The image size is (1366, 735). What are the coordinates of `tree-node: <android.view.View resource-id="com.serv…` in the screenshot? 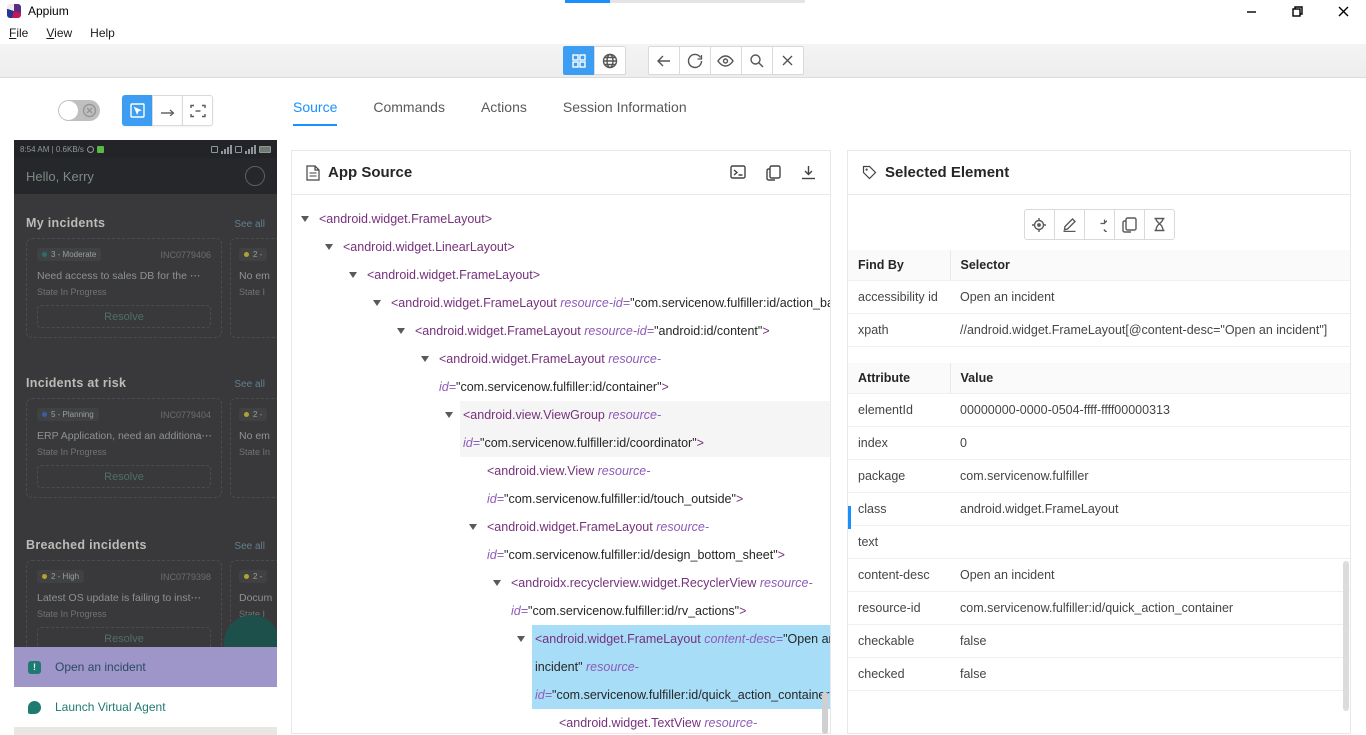 It's located at (565, 485).